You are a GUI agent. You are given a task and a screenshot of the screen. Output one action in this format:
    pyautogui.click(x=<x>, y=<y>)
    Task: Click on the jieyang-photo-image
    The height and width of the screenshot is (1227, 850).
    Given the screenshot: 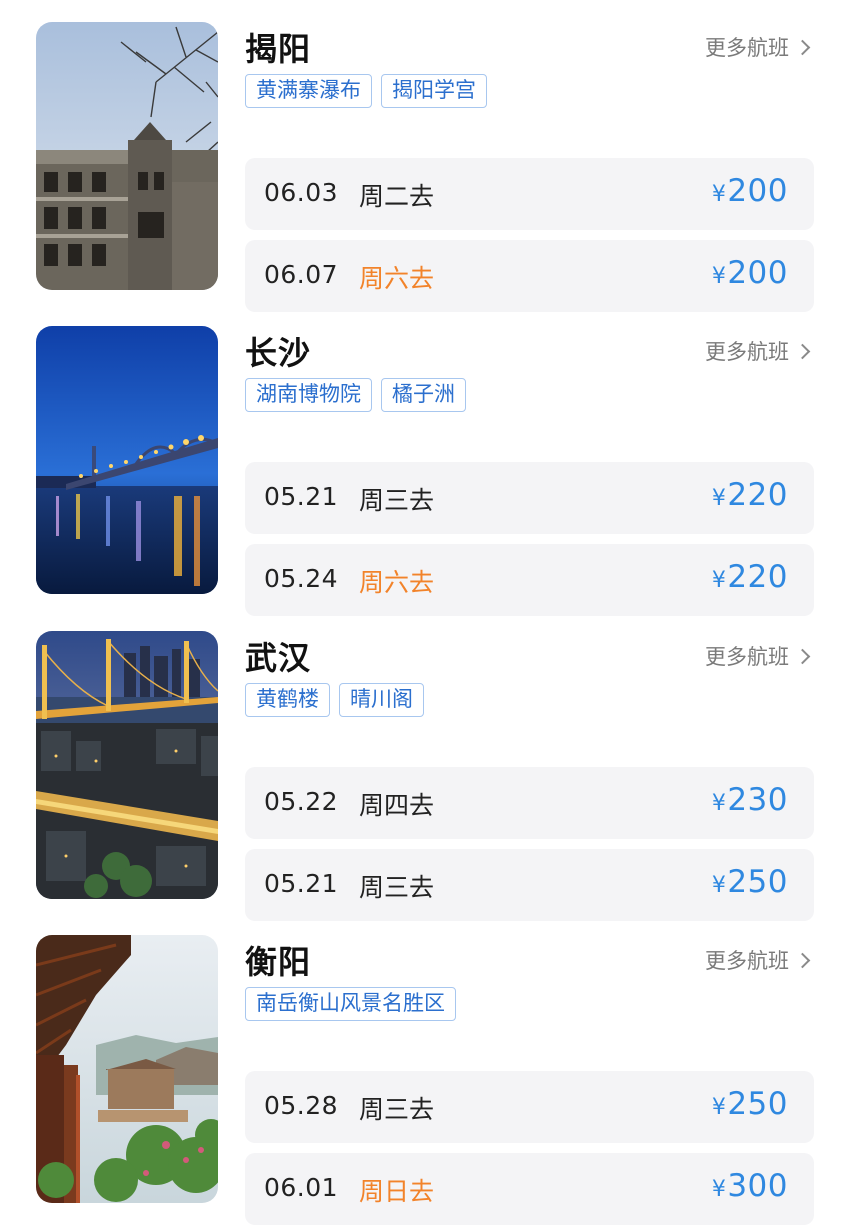 What is the action you would take?
    pyautogui.click(x=127, y=156)
    